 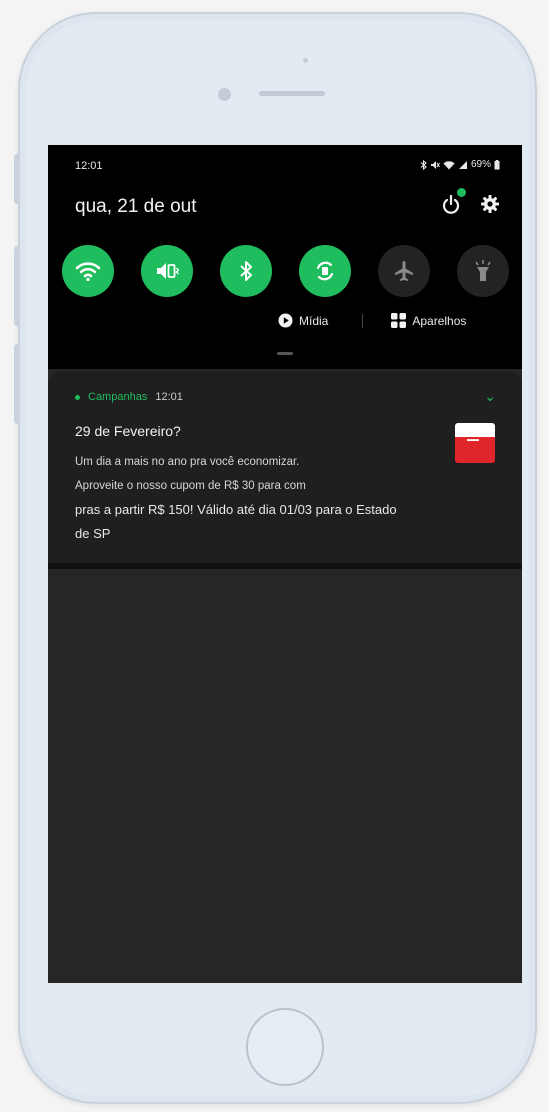 I want to click on notification-time: 12:01, so click(x=169, y=397).